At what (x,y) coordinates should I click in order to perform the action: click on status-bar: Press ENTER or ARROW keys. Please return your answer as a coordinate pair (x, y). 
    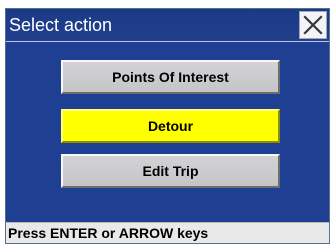
    Looking at the image, I should click on (167, 232).